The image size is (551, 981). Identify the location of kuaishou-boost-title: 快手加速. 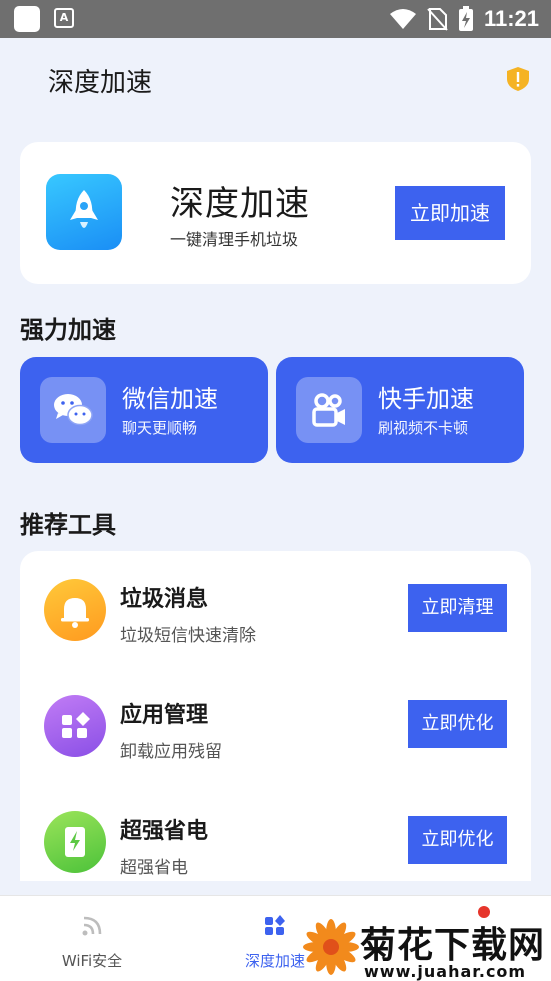
(426, 399).